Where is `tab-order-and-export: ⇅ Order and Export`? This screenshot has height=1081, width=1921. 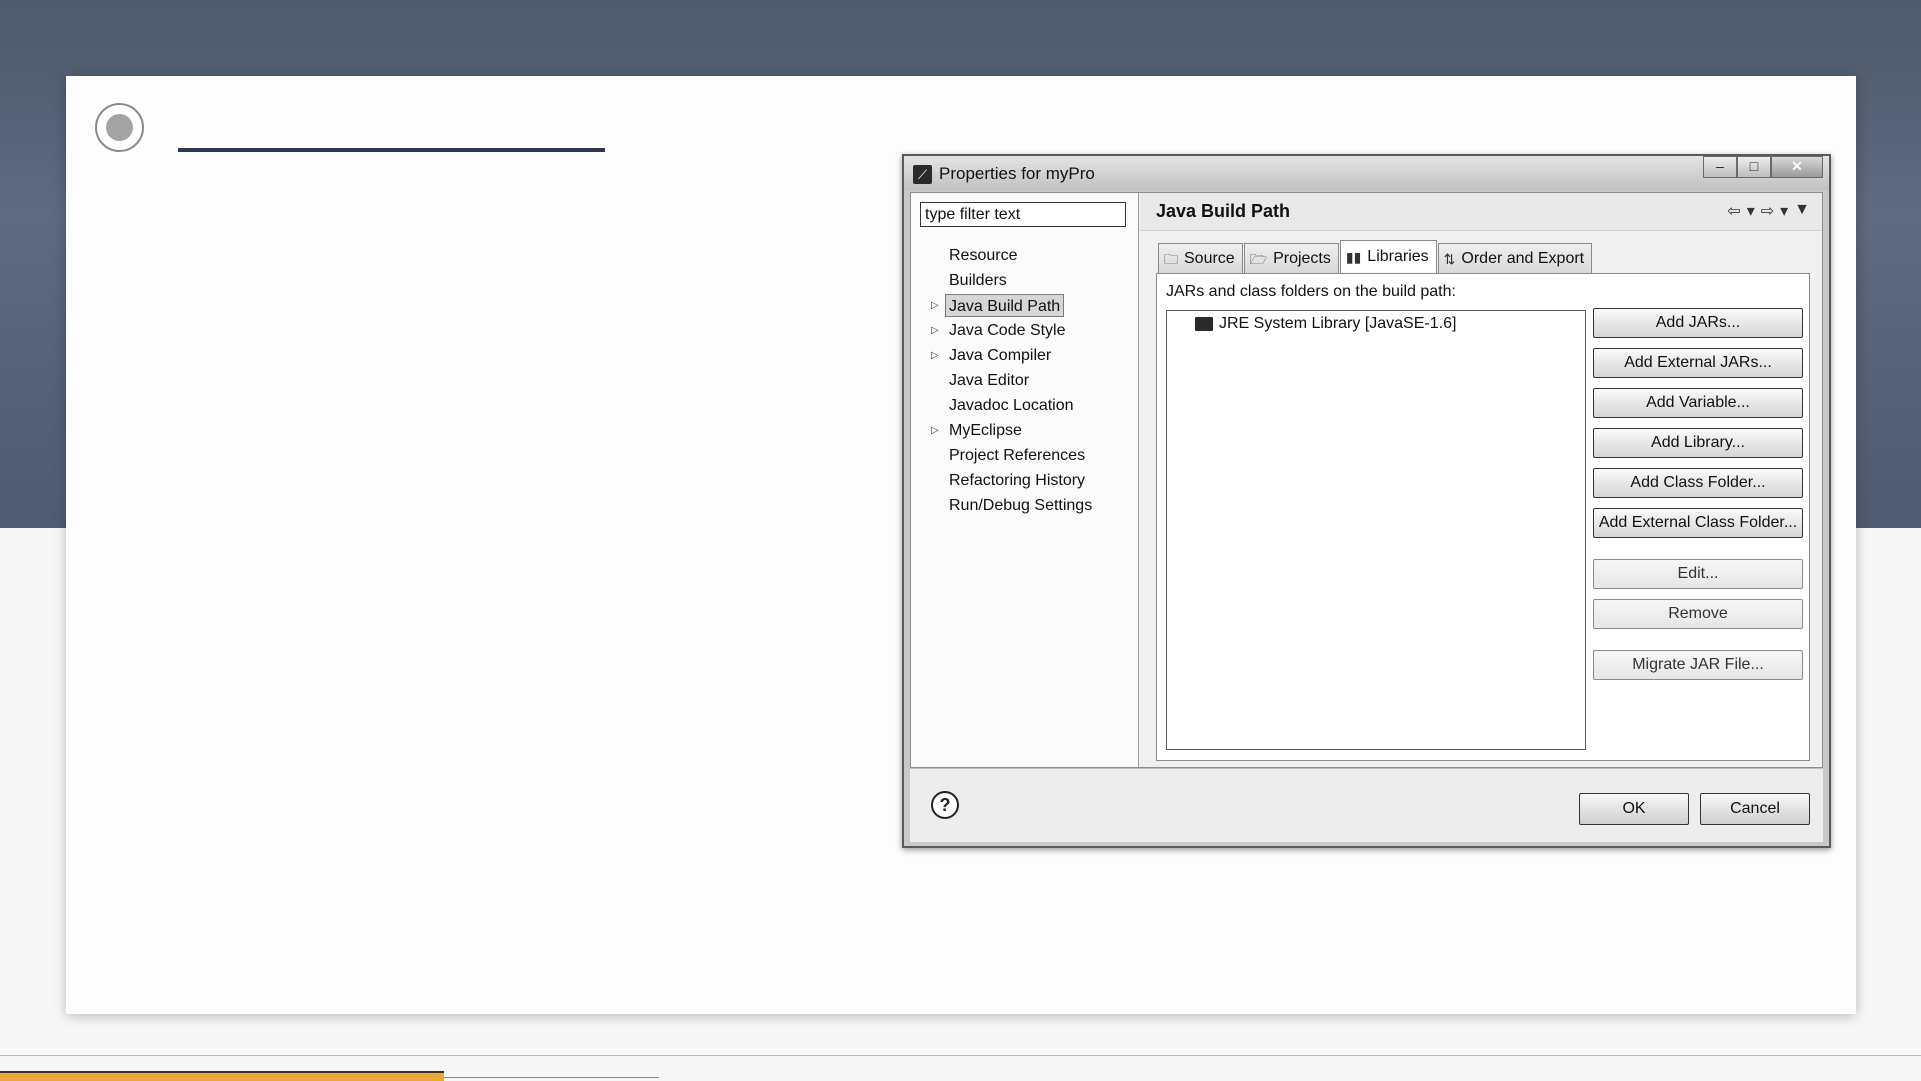 tab-order-and-export: ⇅ Order and Export is located at coordinates (1515, 258).